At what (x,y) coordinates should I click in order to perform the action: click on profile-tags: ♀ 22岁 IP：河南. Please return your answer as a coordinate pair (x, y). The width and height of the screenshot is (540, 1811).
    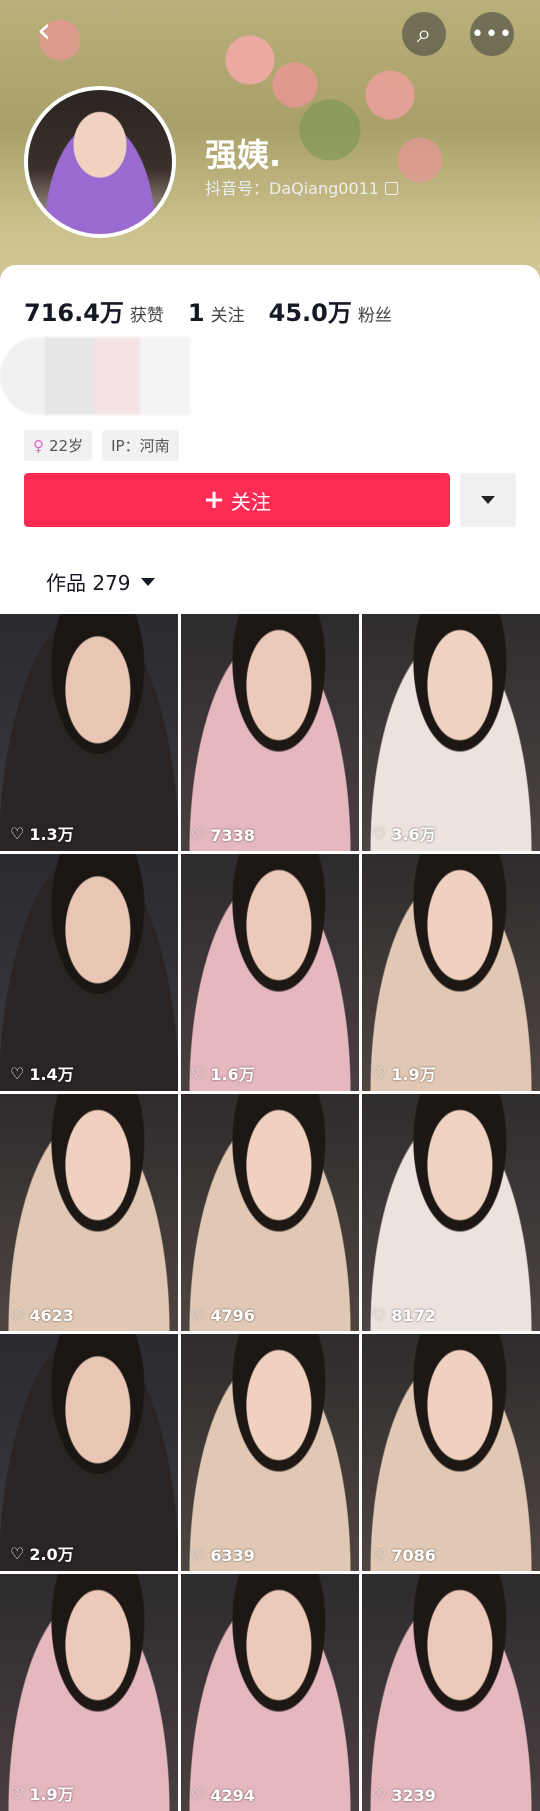
    Looking at the image, I should click on (101, 445).